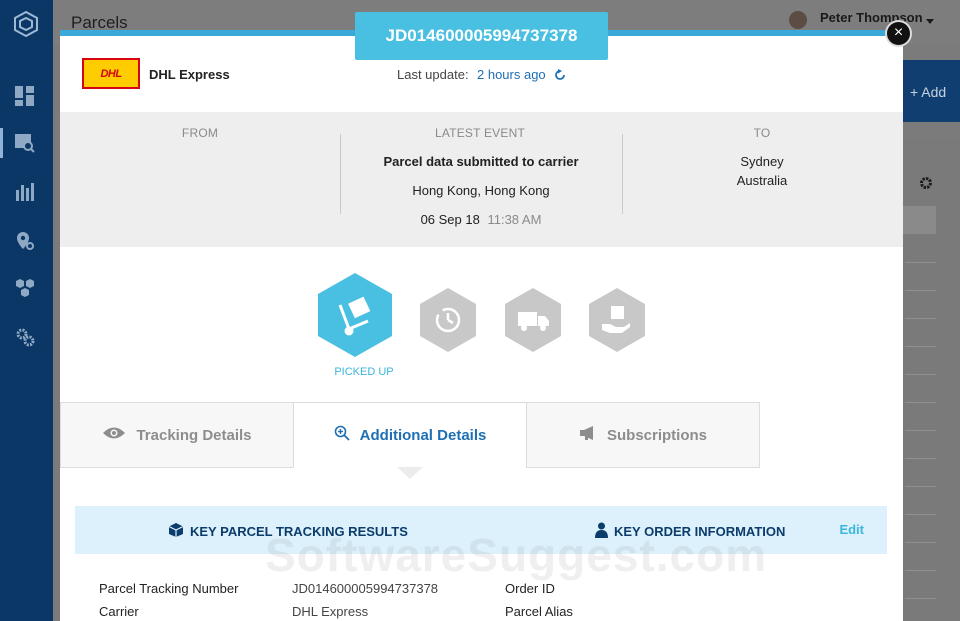 The width and height of the screenshot is (960, 621). I want to click on to-city: Sydney, so click(762, 161).